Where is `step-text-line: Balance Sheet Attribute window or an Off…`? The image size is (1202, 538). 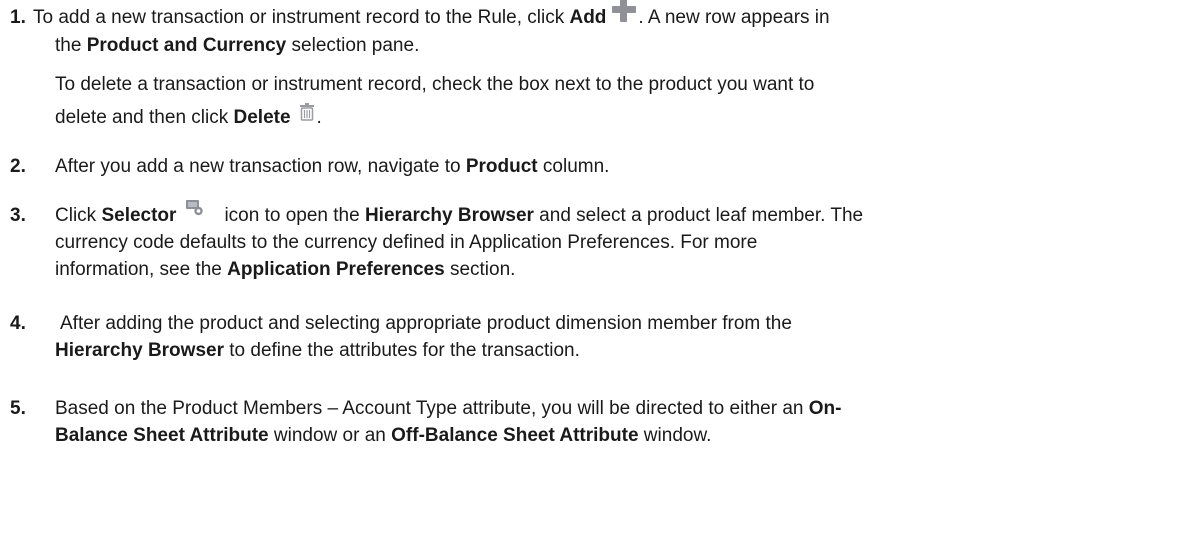
step-text-line: Balance Sheet Attribute window or an Off… is located at coordinates (383, 435).